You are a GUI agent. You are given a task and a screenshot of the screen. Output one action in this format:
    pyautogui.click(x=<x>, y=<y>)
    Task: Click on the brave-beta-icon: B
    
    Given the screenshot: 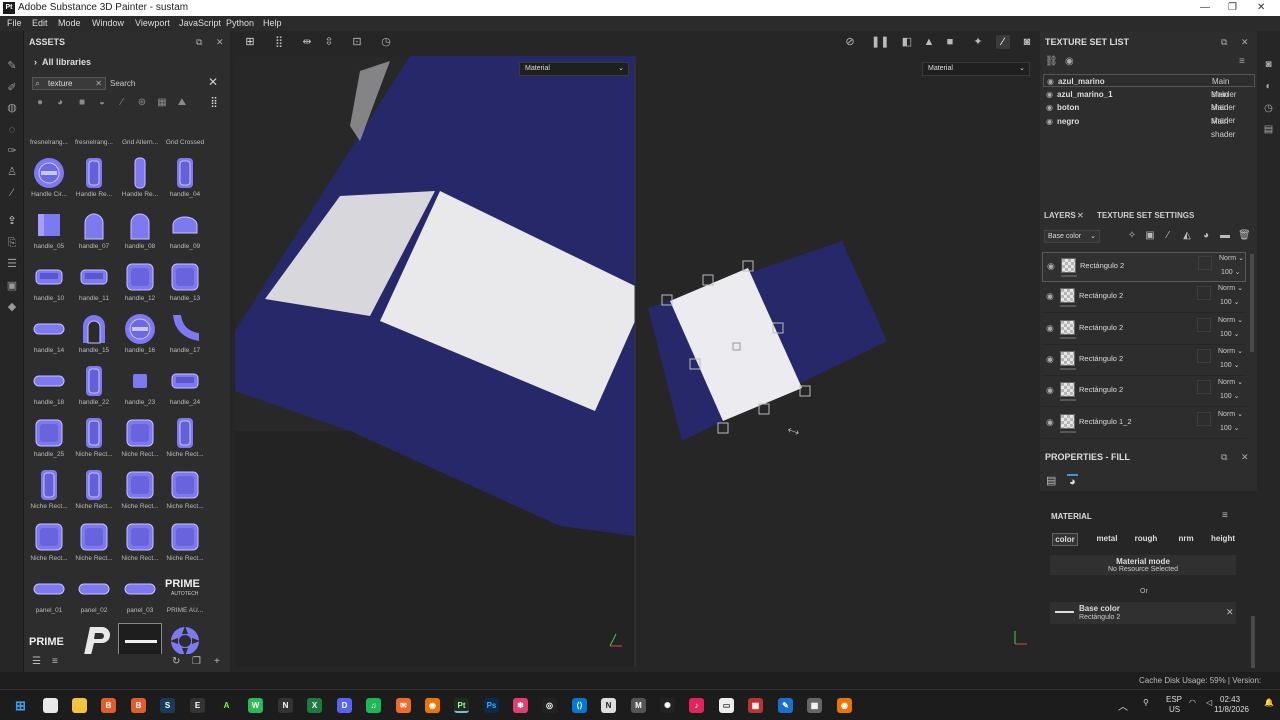 What is the action you would take?
    pyautogui.click(x=138, y=705)
    